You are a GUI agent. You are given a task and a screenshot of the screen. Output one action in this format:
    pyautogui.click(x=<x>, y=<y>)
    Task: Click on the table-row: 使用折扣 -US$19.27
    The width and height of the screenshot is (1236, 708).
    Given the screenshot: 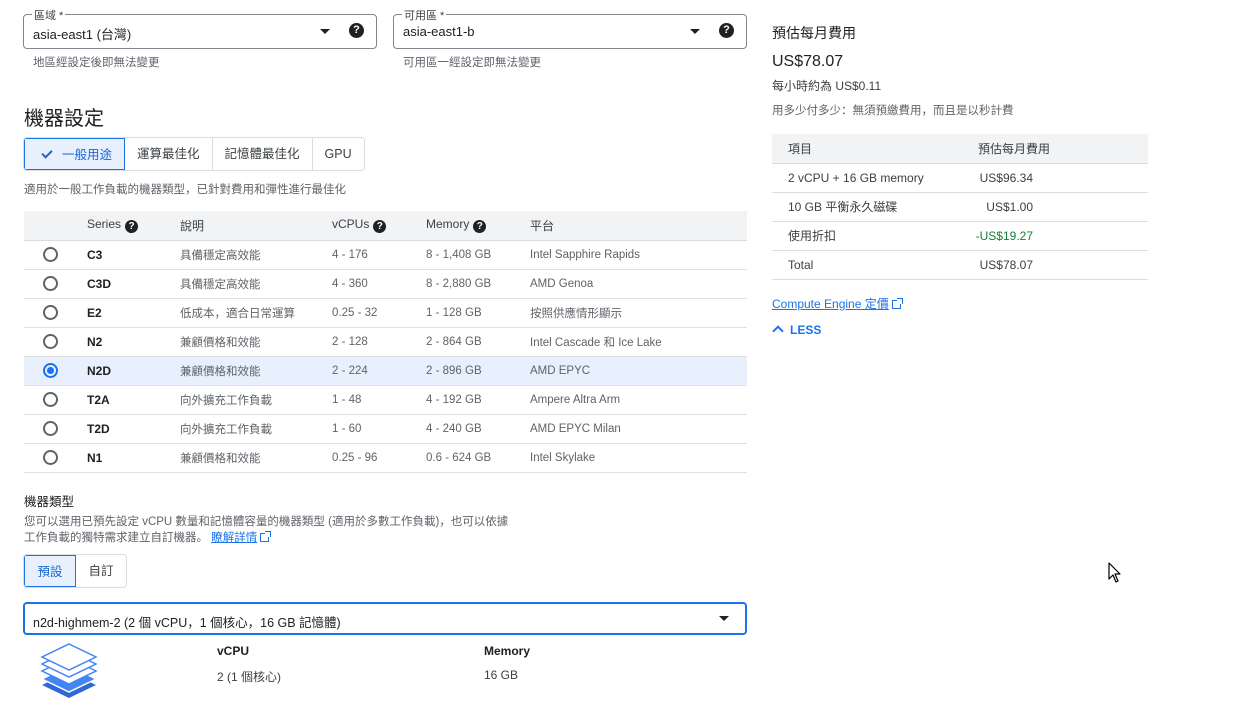 What is the action you would take?
    pyautogui.click(x=960, y=236)
    